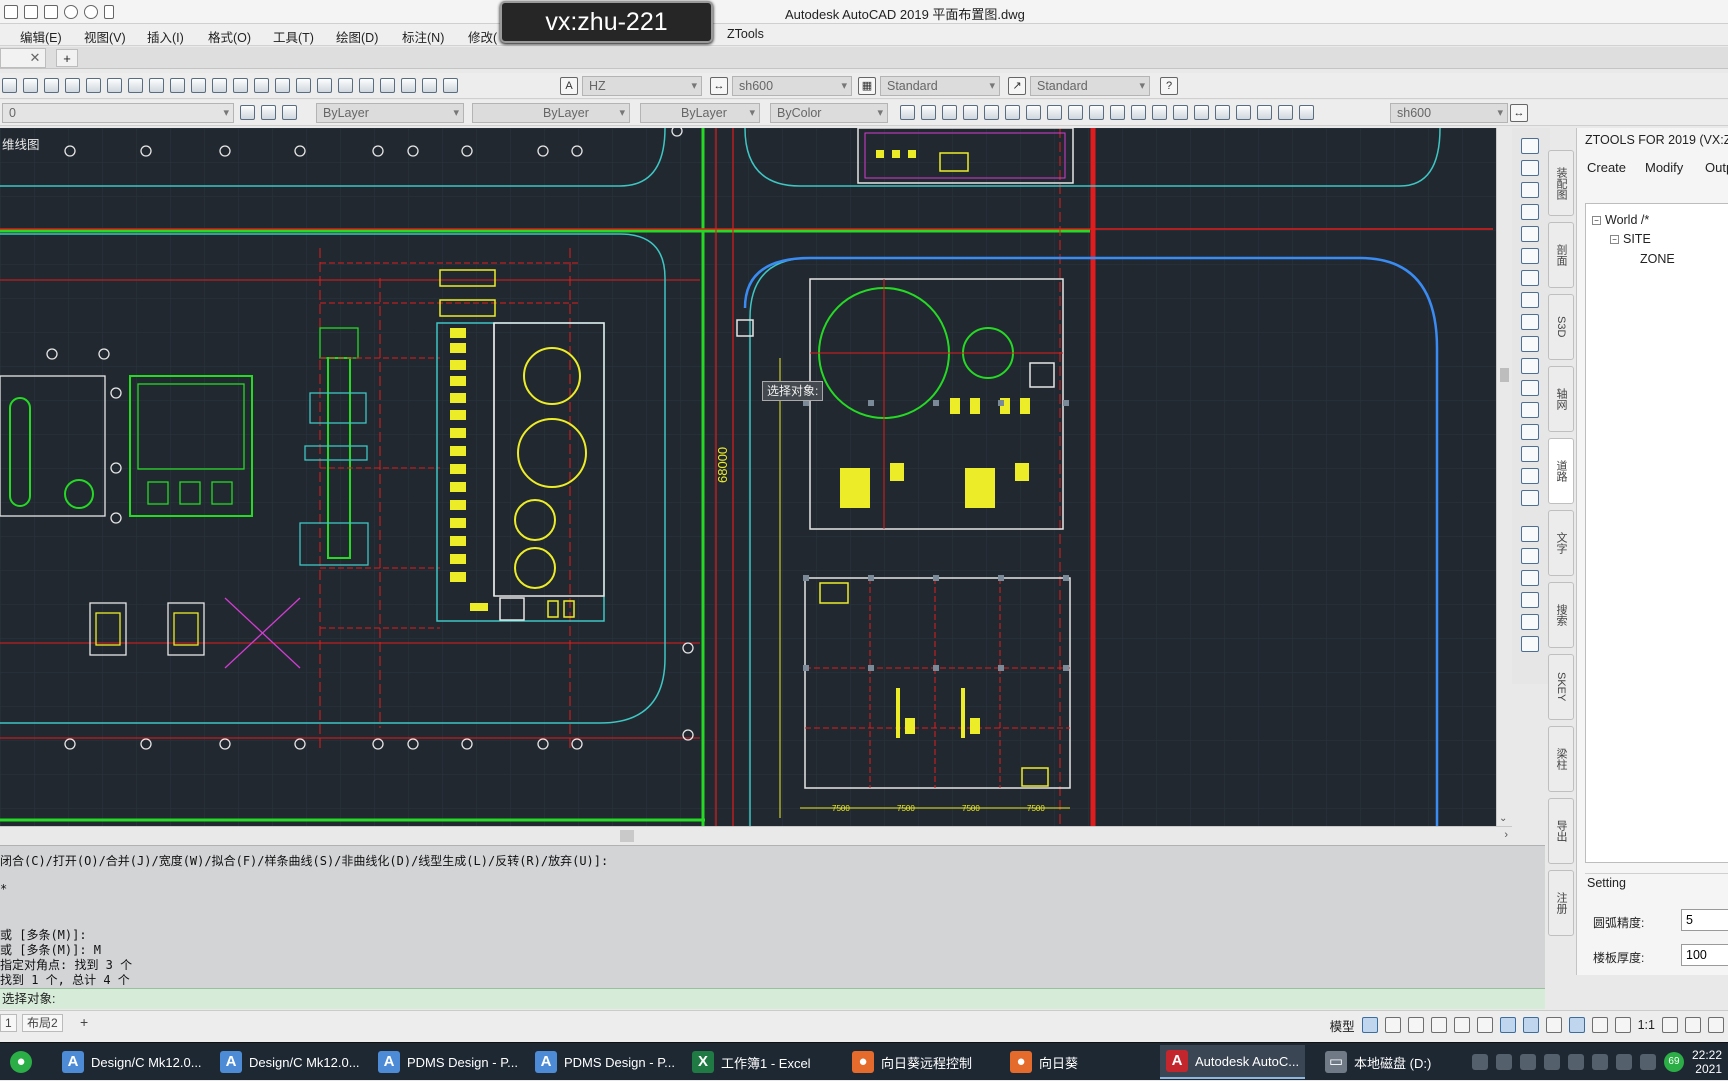 This screenshot has width=1728, height=1081. What do you see at coordinates (1530, 476) in the screenshot?
I see `blend-icon` at bounding box center [1530, 476].